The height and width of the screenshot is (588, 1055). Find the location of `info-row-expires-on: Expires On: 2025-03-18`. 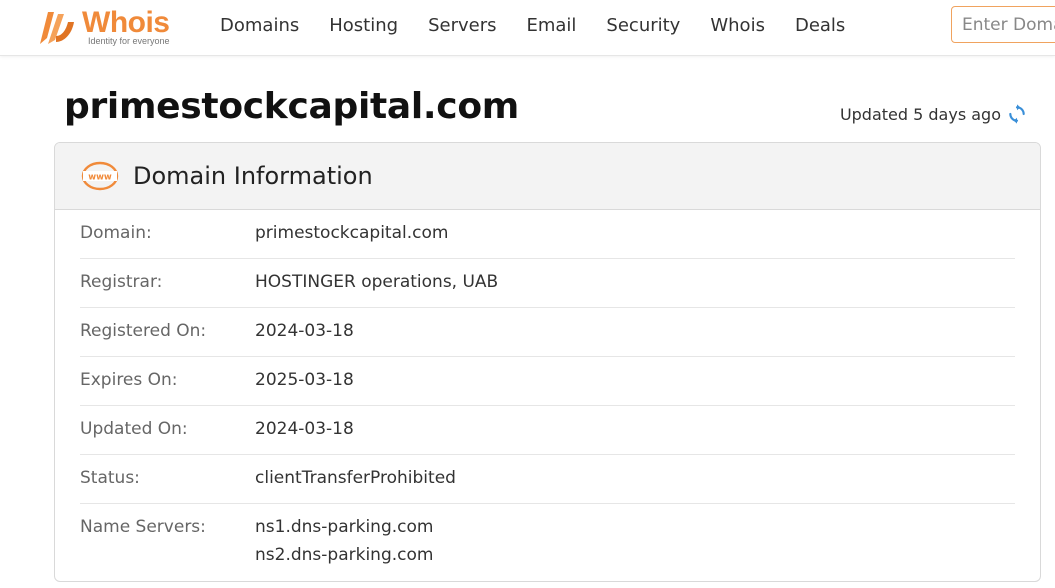

info-row-expires-on: Expires On: 2025-03-18 is located at coordinates (547, 381).